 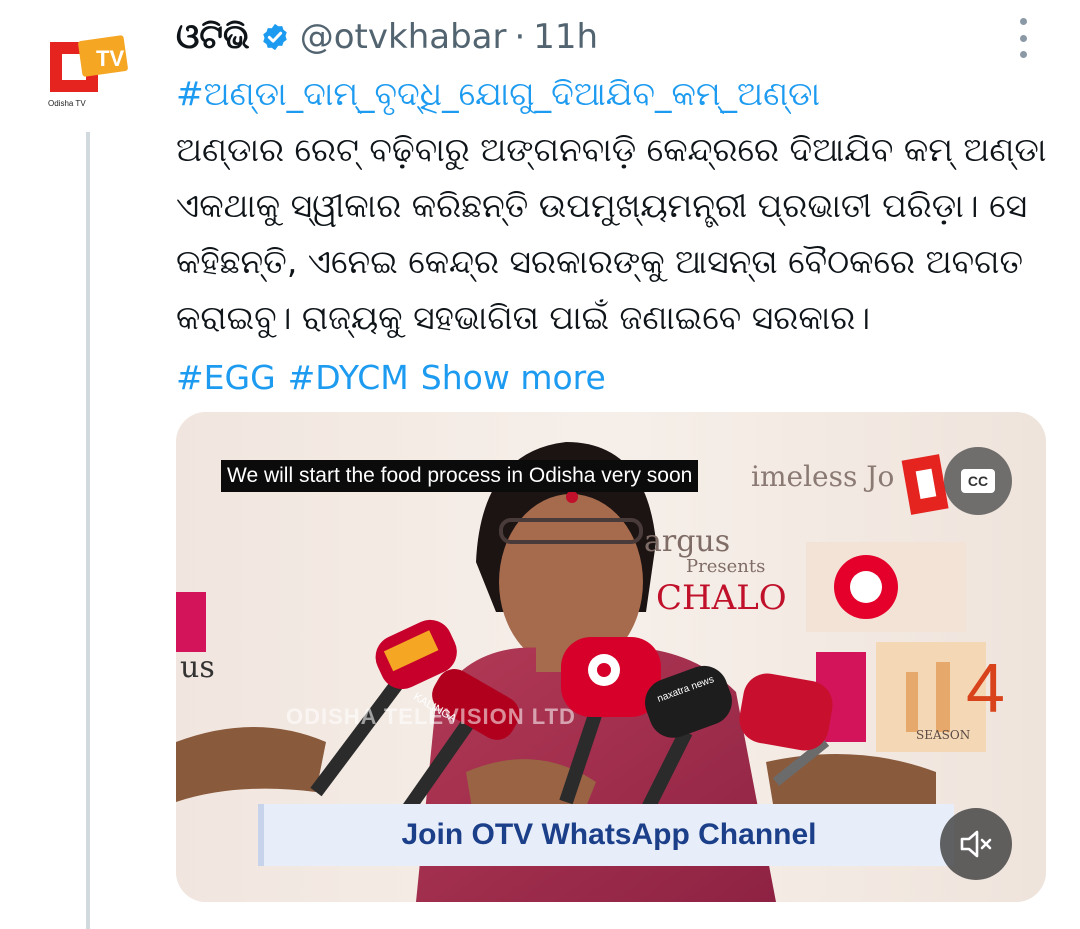 I want to click on timestamp: 11h, so click(x=565, y=37).